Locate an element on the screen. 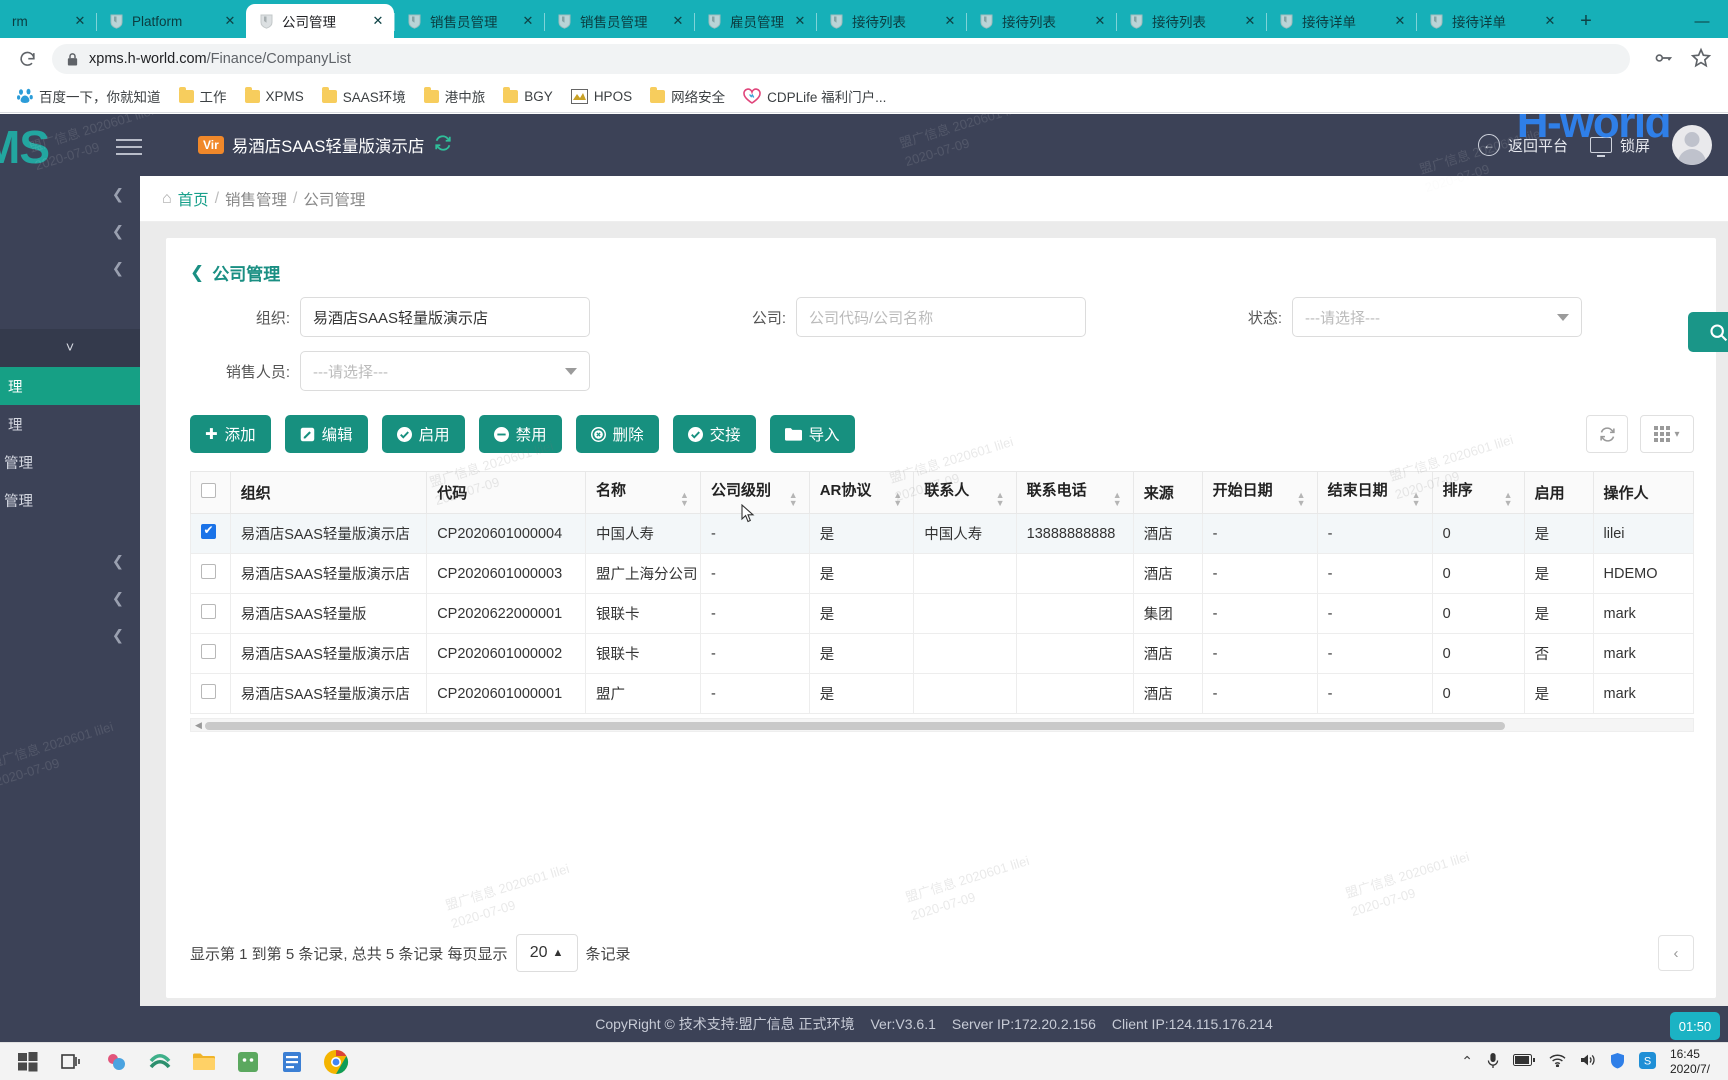 The height and width of the screenshot is (1080, 1728). toolbar-button-启用: 启用 is located at coordinates (423, 434).